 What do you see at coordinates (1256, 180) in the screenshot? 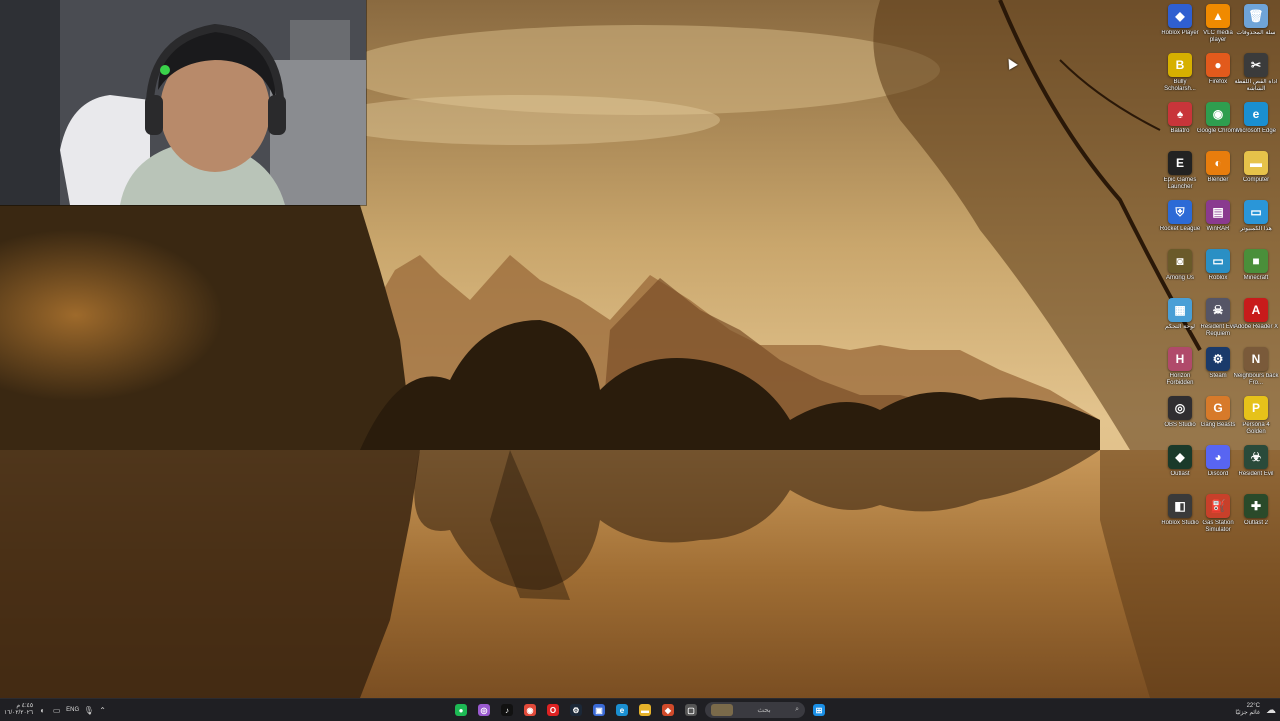
I see `desktop-icon-label: Computer` at bounding box center [1256, 180].